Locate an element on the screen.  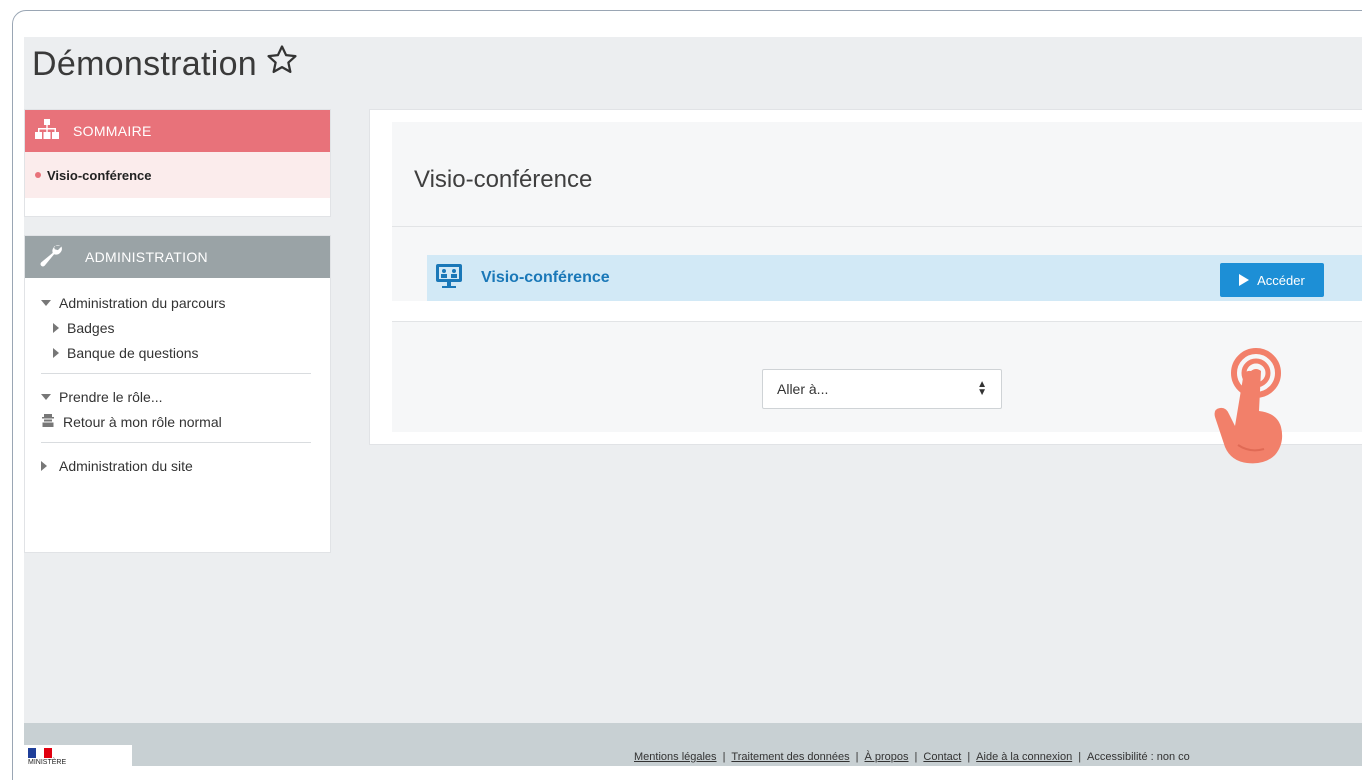
jump-to-select: Aller à... ▲ ▼ is located at coordinates (882, 389).